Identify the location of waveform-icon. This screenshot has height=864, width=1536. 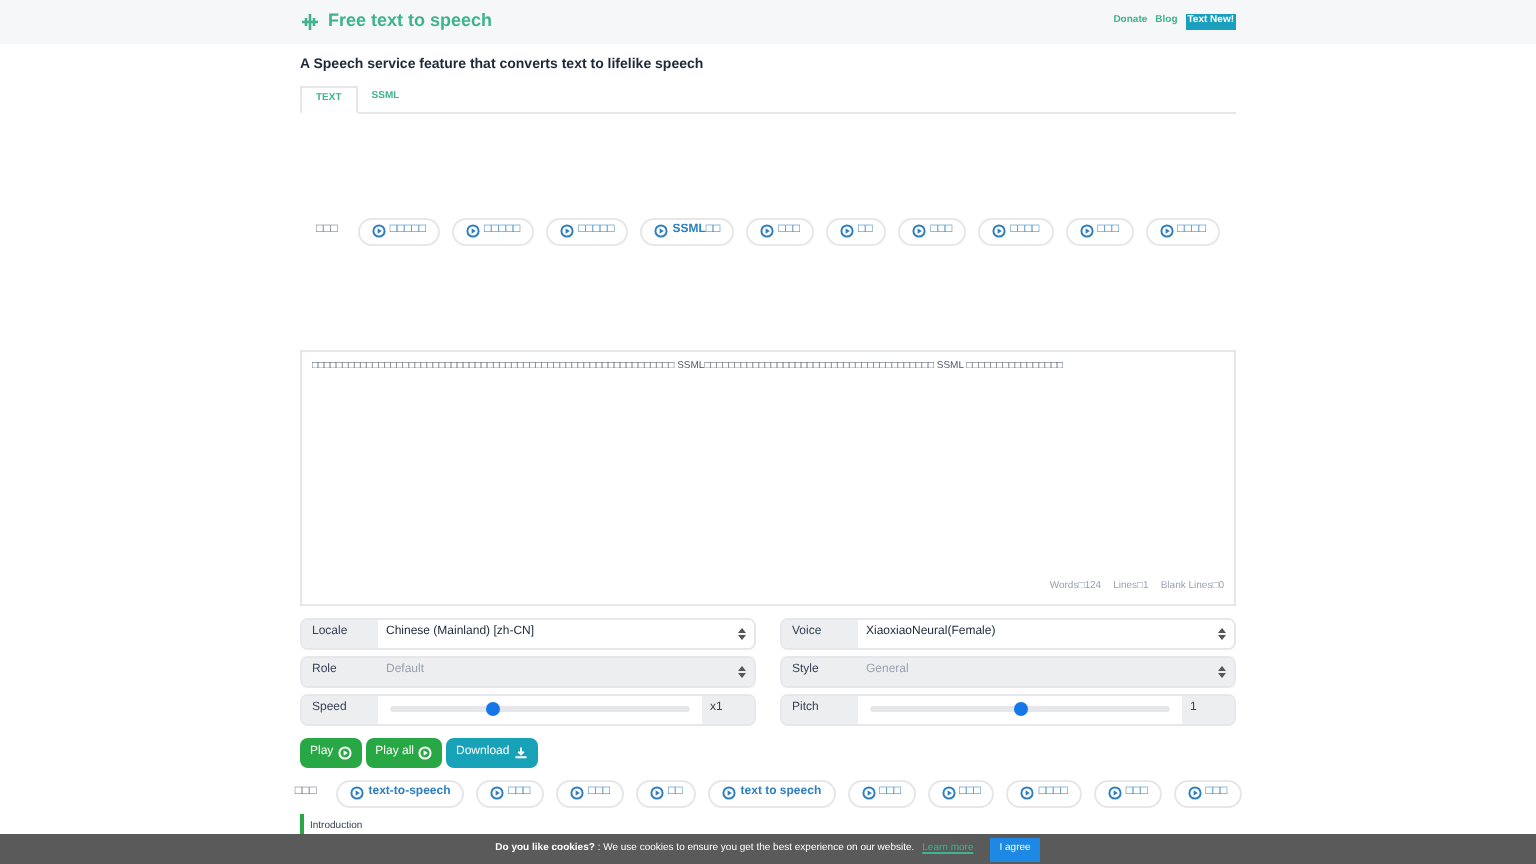
(310, 22).